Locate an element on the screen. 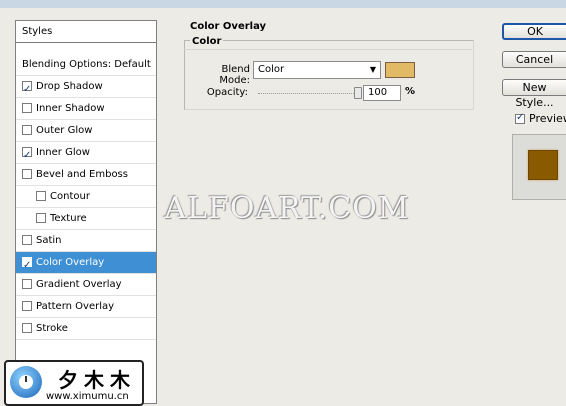 The height and width of the screenshot is (406, 566). chevron-down-icon: ▼ is located at coordinates (372, 69).